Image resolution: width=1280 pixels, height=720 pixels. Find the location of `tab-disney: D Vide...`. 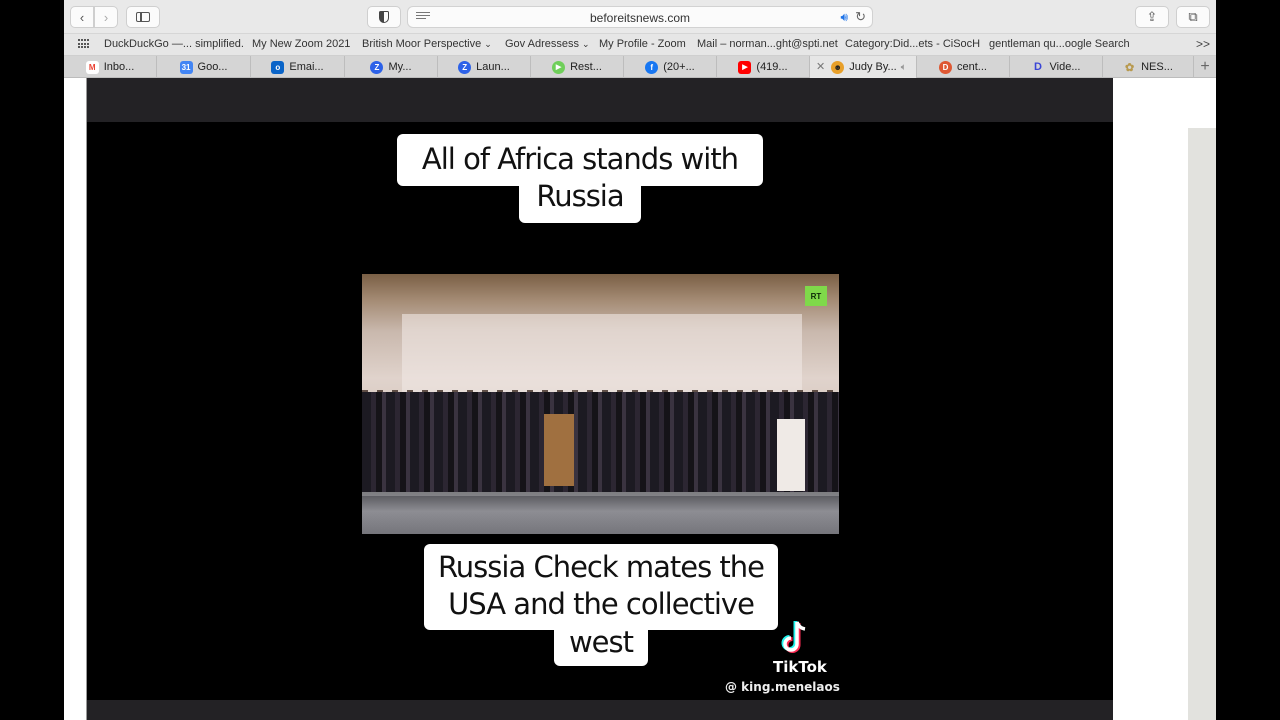

tab-disney: D Vide... is located at coordinates (1056, 67).